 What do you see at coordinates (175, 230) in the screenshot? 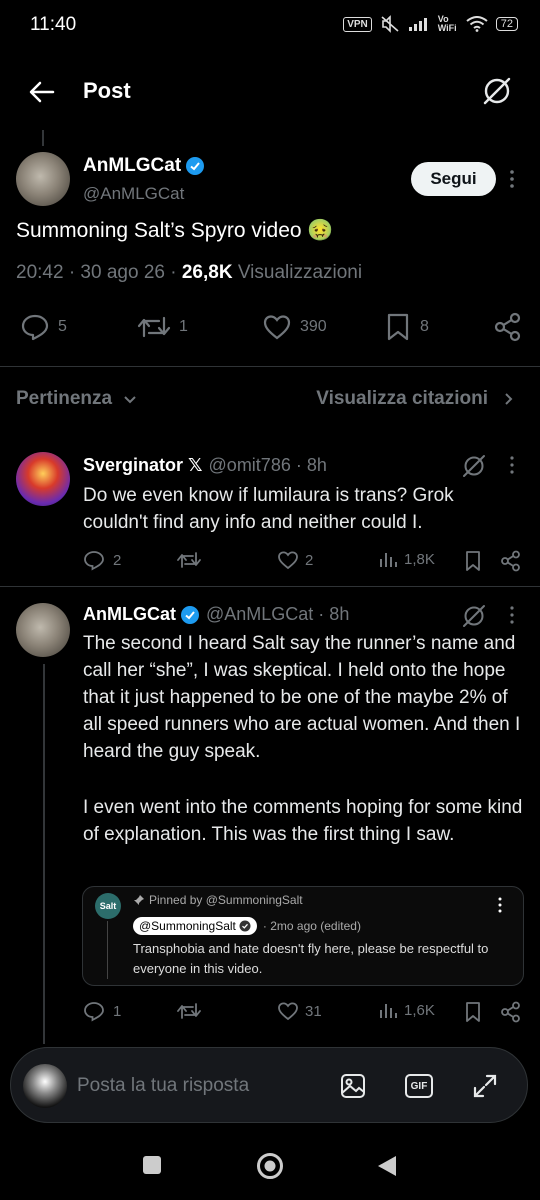
I see `post-text: Summoning Salt’s Spyro video 🤢` at bounding box center [175, 230].